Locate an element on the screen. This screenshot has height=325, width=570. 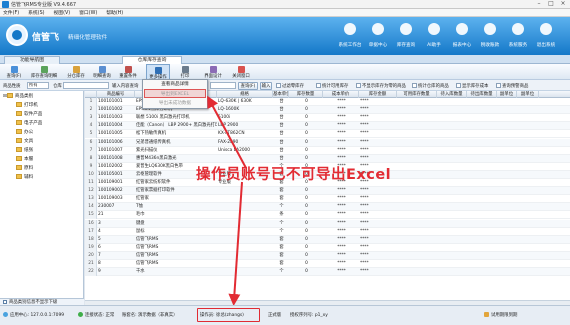
arrow-to-menu is located at coordinates (227, 132).